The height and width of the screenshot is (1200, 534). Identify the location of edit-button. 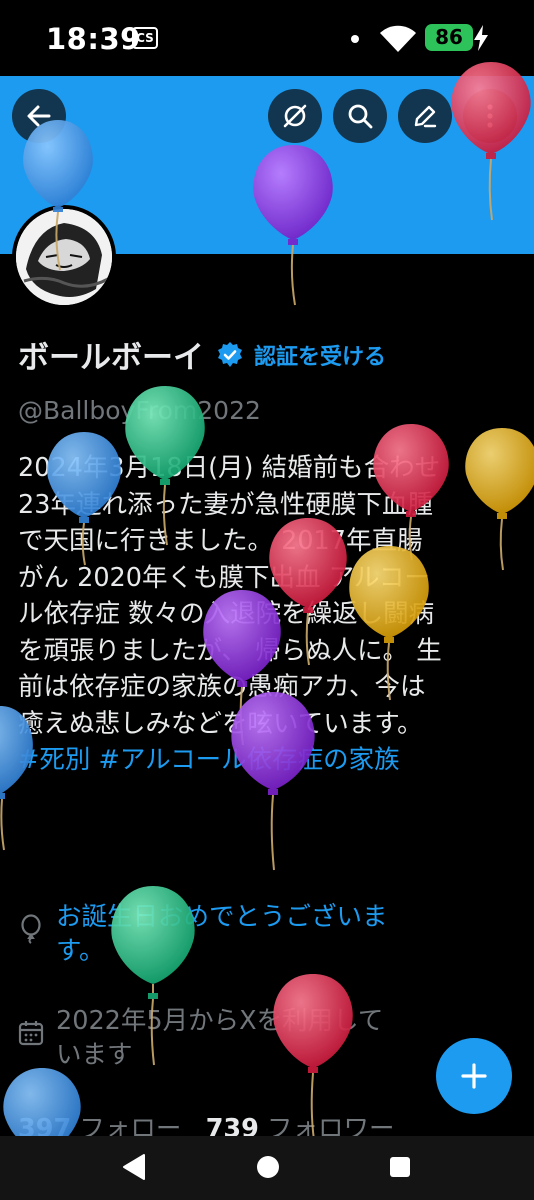
(425, 116).